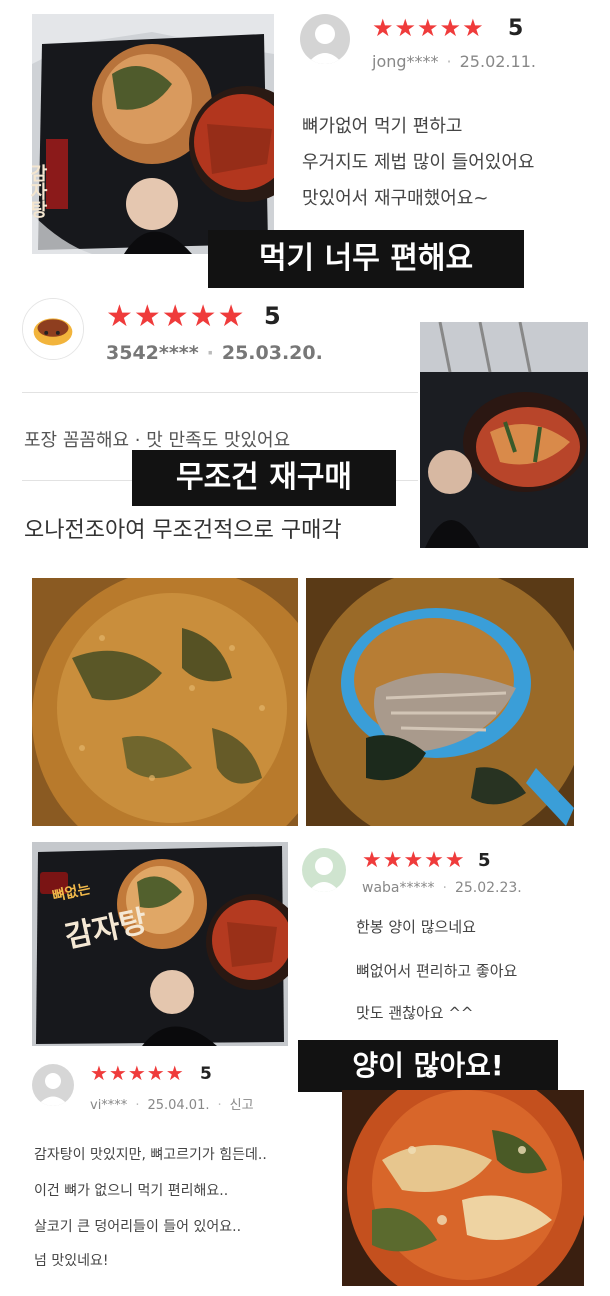  I want to click on review-date: 25.02.11., so click(497, 61).